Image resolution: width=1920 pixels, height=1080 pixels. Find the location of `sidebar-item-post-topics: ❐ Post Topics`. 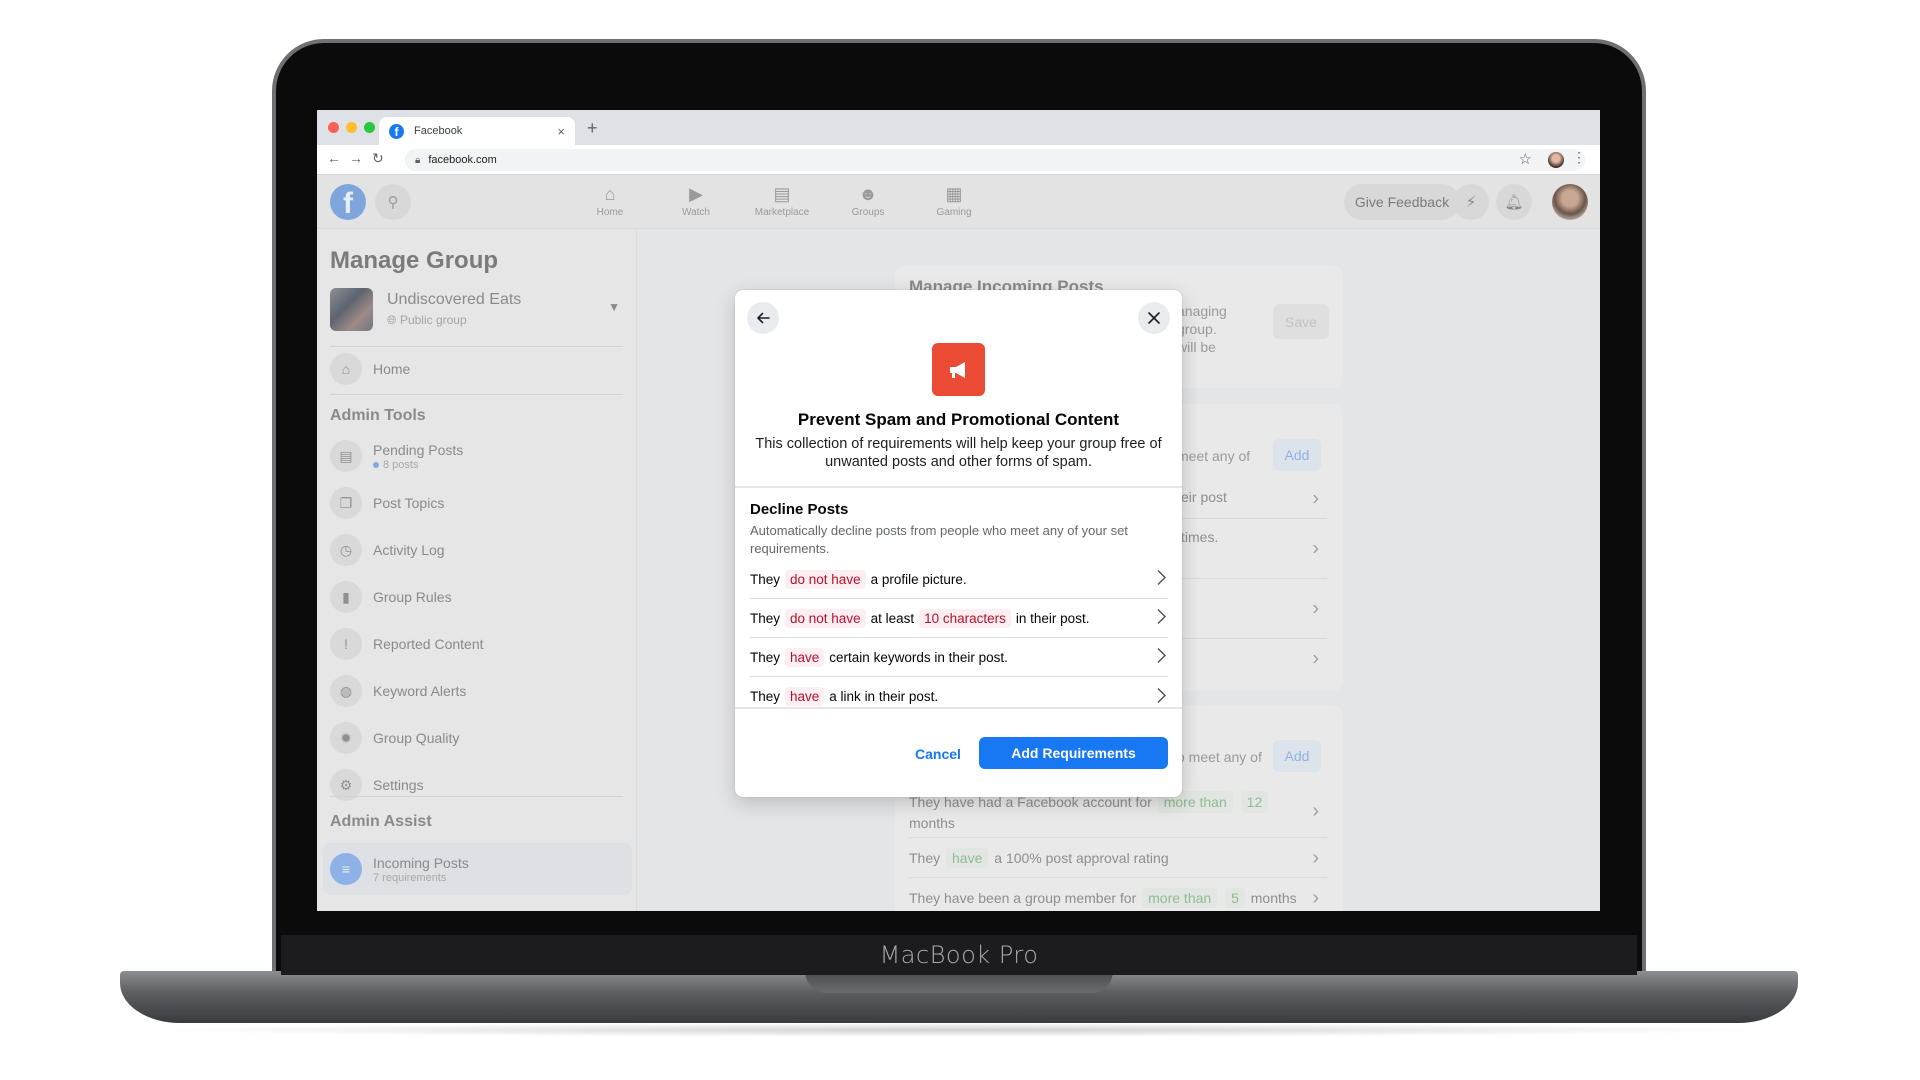

sidebar-item-post-topics: ❐ Post Topics is located at coordinates (476, 503).